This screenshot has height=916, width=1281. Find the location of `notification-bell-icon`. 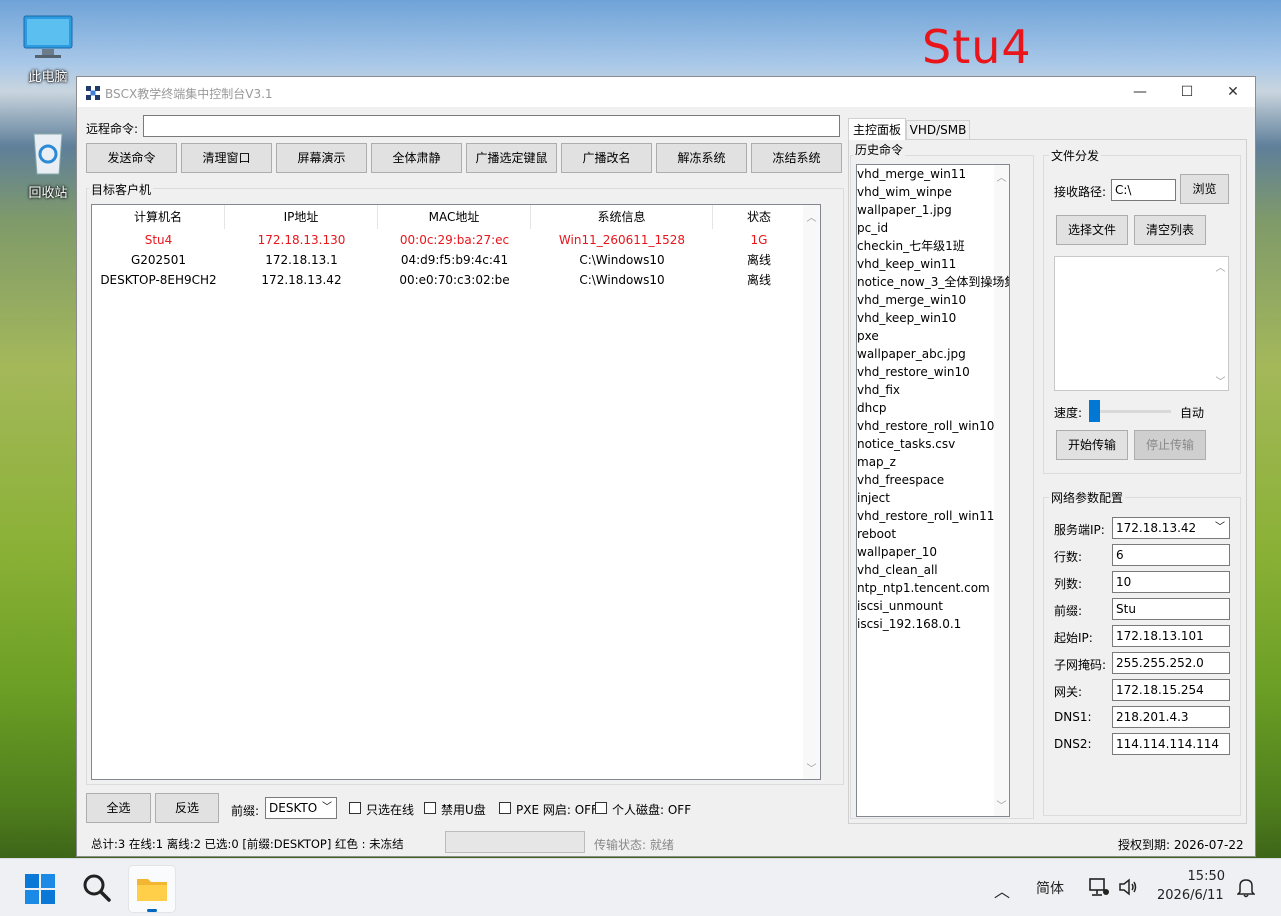

notification-bell-icon is located at coordinates (1246, 889).